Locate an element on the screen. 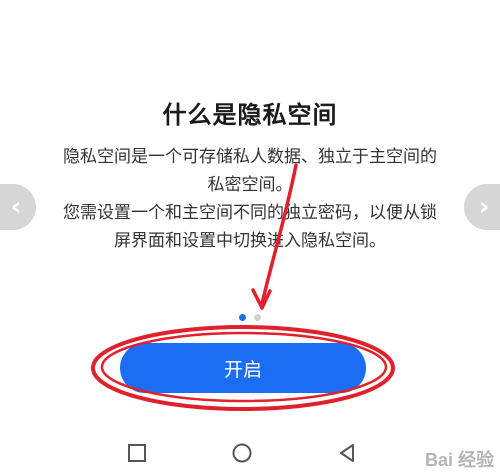 This screenshot has width=500, height=476. carousel-prev-button: ‹ is located at coordinates (18, 207).